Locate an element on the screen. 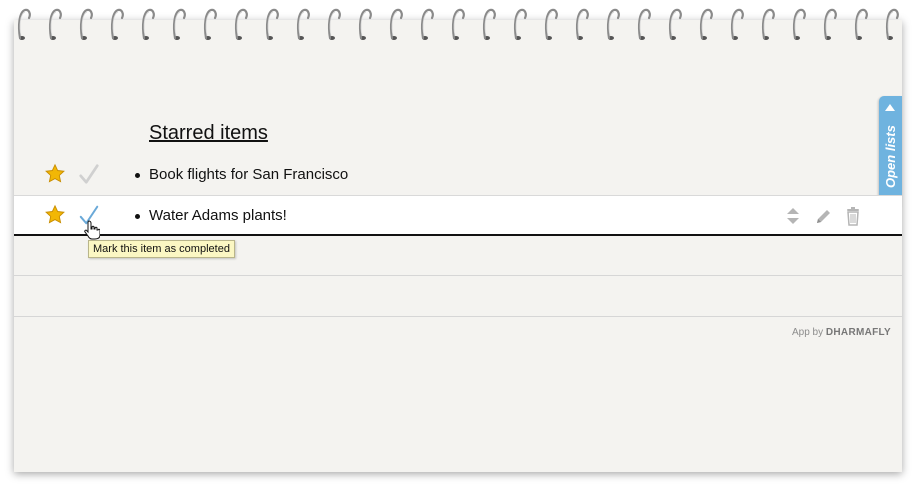  checkmark-icon is located at coordinates (89, 174).